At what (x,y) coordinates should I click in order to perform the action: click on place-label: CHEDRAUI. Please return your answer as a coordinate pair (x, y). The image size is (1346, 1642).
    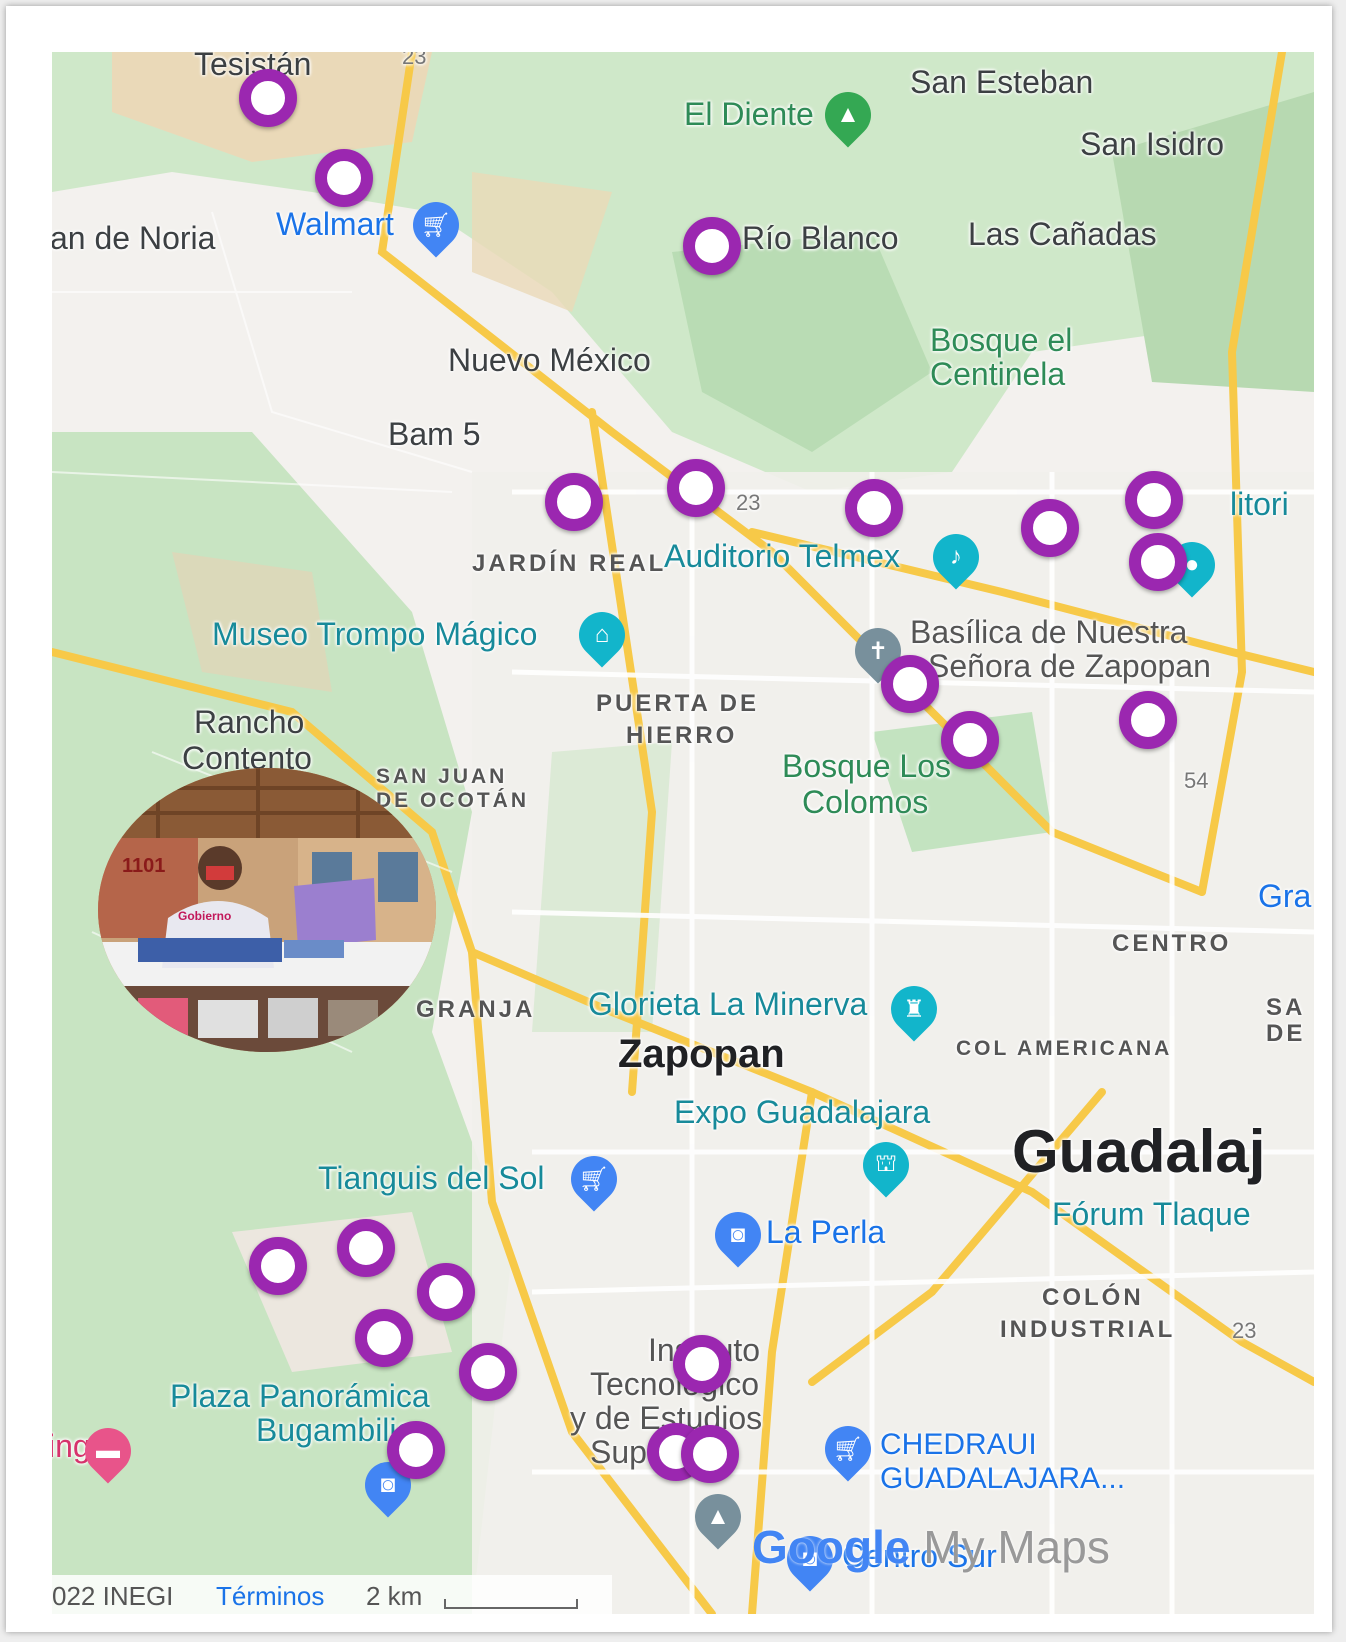
    Looking at the image, I should click on (958, 1444).